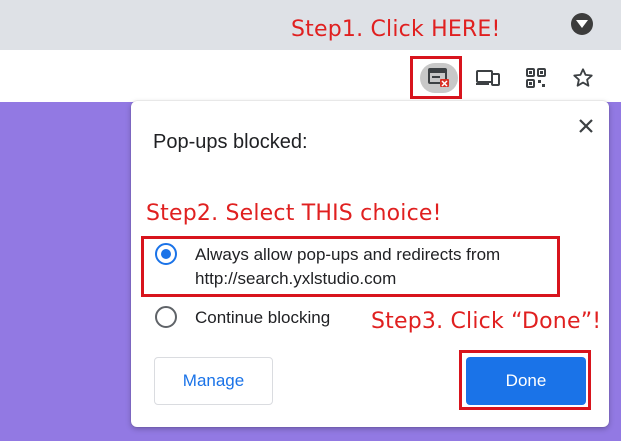  What do you see at coordinates (396, 29) in the screenshot?
I see `step1-annotation: Step1. Click HERE!` at bounding box center [396, 29].